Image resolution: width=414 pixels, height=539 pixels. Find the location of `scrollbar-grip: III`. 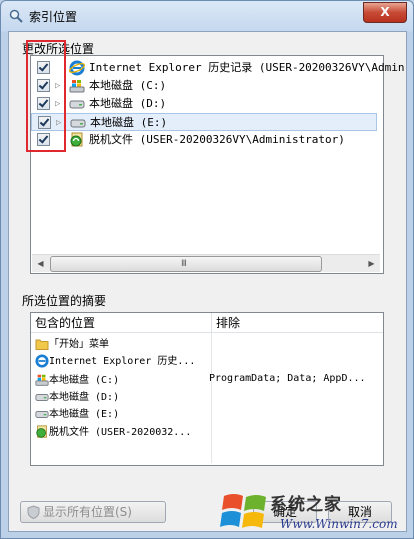

scrollbar-grip: III is located at coordinates (184, 264).